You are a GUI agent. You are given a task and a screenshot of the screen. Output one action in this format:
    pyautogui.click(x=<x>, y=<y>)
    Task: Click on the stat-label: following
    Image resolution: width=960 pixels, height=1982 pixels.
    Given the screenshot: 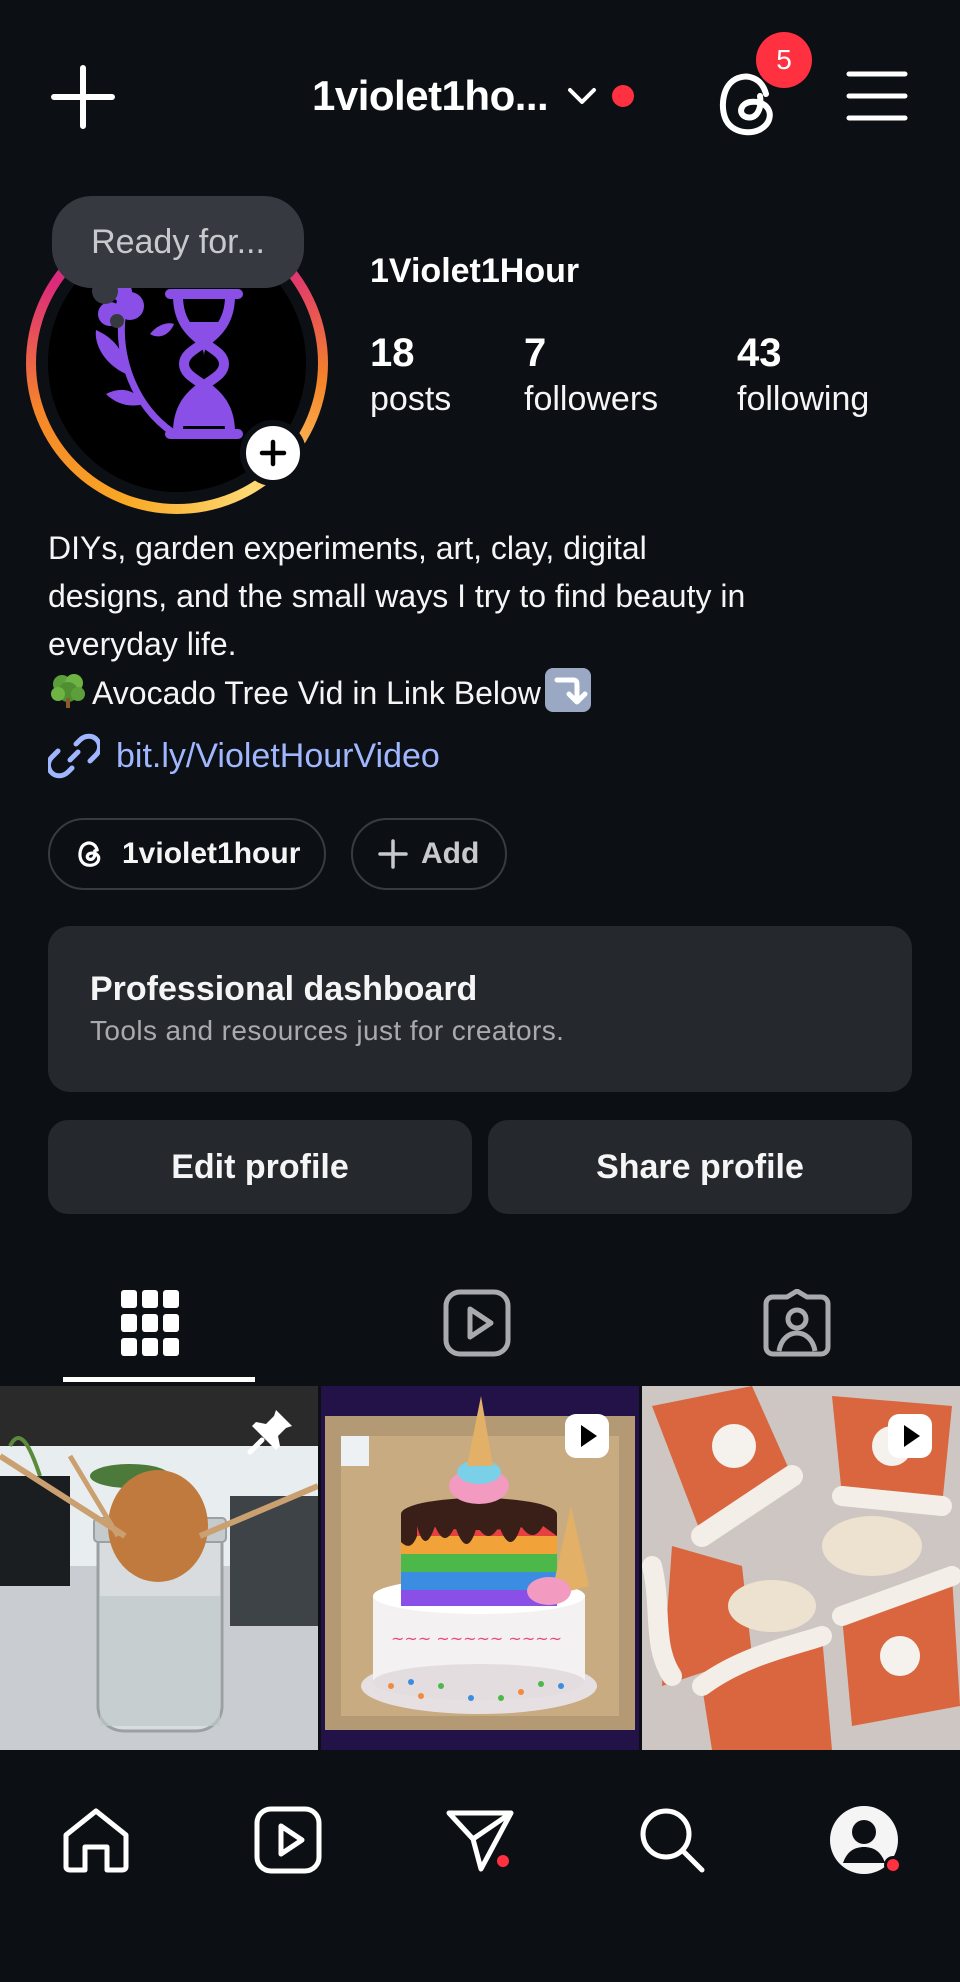 What is the action you would take?
    pyautogui.click(x=803, y=399)
    